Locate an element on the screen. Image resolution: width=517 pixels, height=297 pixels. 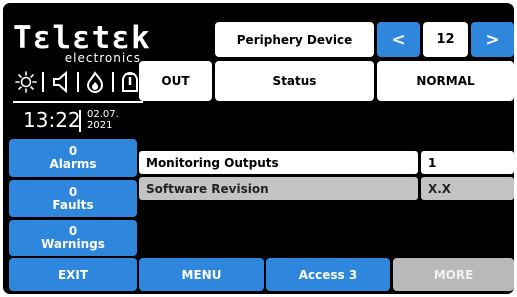
clock-divider is located at coordinates (80, 121).